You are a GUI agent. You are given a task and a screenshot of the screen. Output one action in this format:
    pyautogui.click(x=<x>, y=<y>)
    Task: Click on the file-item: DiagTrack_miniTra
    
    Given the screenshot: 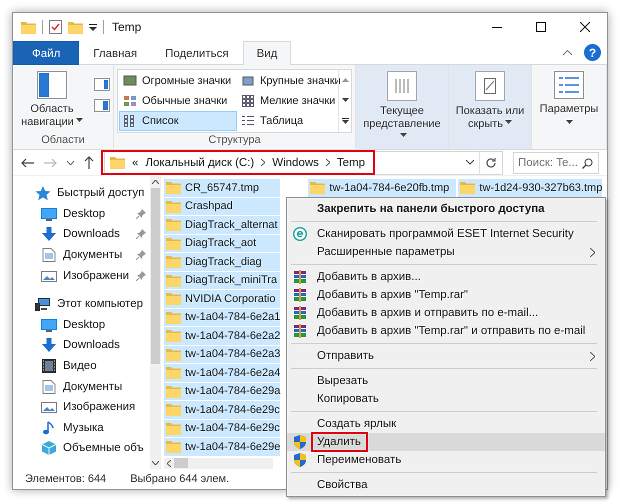 What is the action you would take?
    pyautogui.click(x=222, y=280)
    